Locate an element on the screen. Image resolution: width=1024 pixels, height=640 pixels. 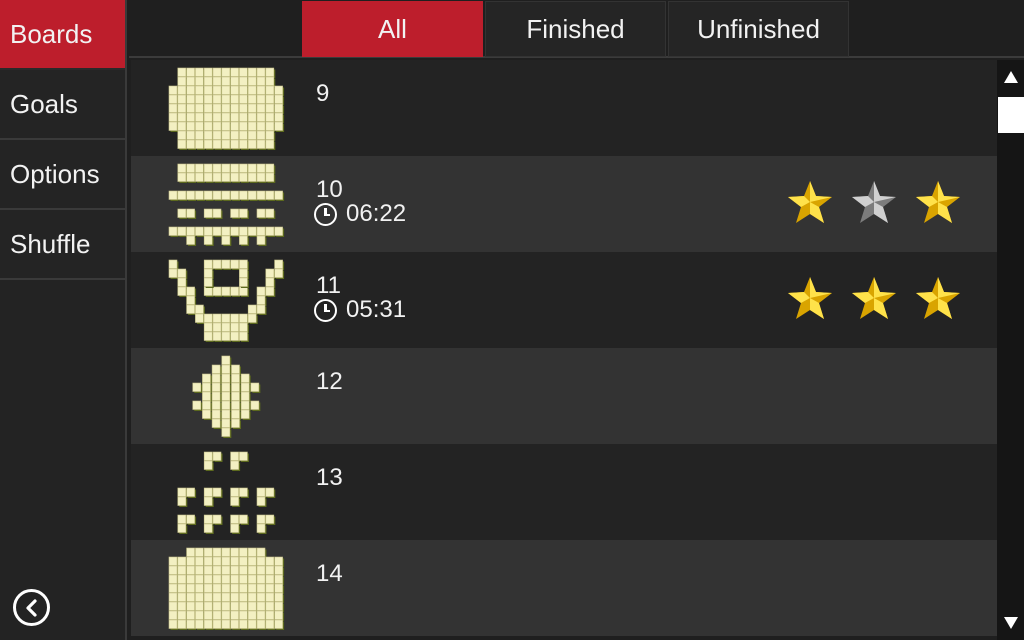
sidebar-item-shuffle: Shuffle is located at coordinates (62, 245).